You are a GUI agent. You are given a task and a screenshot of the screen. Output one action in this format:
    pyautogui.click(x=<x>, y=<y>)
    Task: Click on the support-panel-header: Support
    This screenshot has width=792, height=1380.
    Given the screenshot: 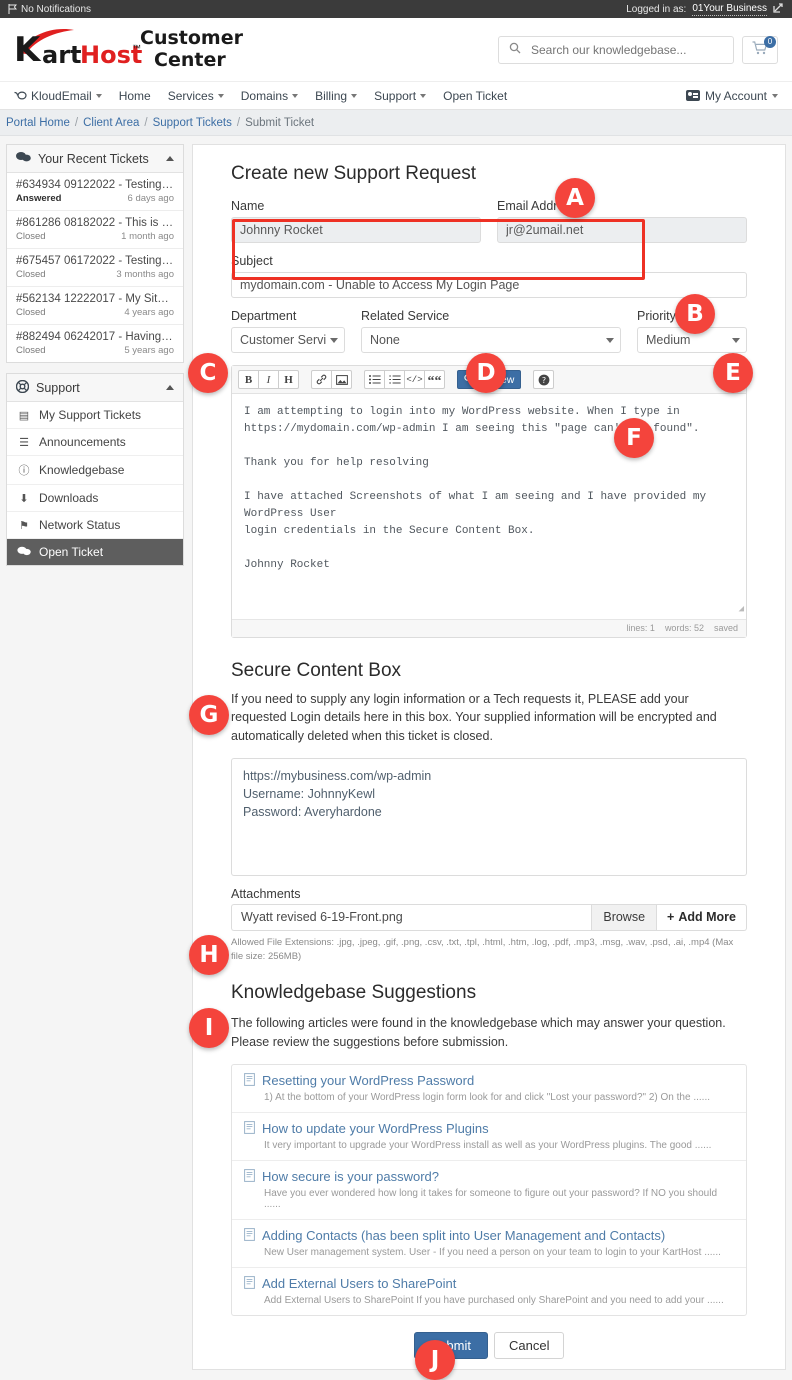 What is the action you would take?
    pyautogui.click(x=95, y=388)
    